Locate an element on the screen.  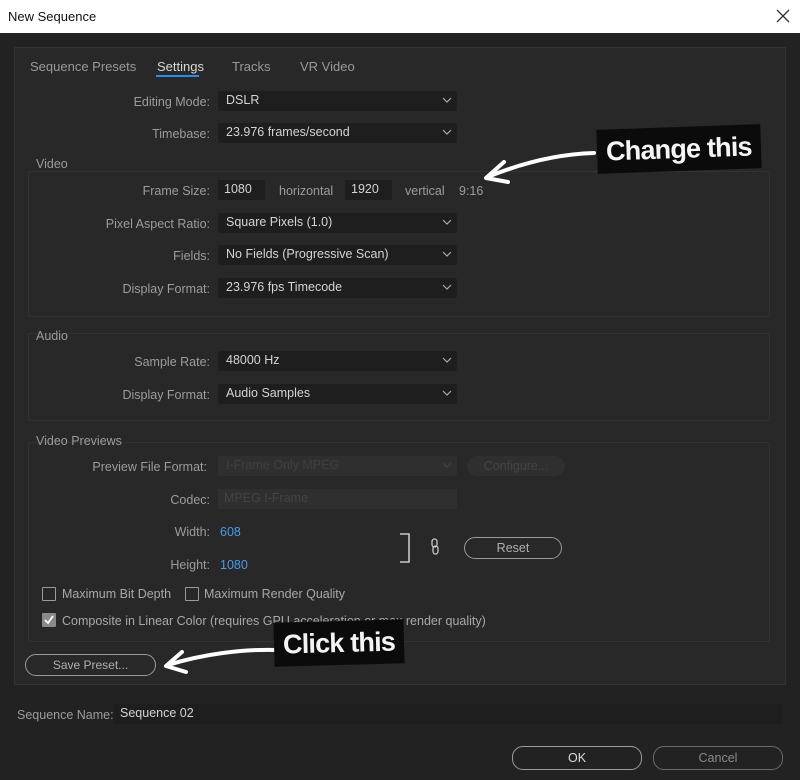
timebase-value: 23.976 frames/second is located at coordinates (288, 132).